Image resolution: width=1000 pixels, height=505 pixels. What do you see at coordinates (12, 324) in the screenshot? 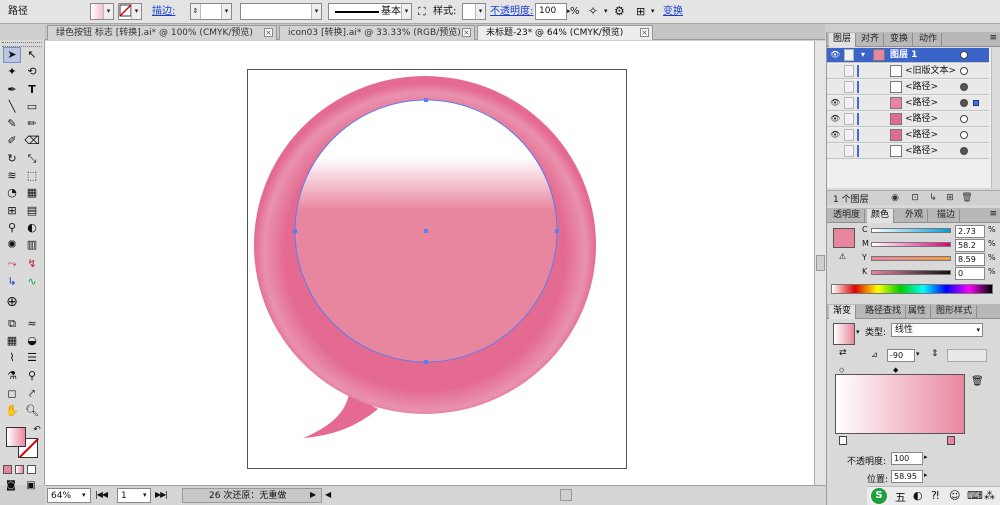
I see `slice-tool-icon: ⧉` at bounding box center [12, 324].